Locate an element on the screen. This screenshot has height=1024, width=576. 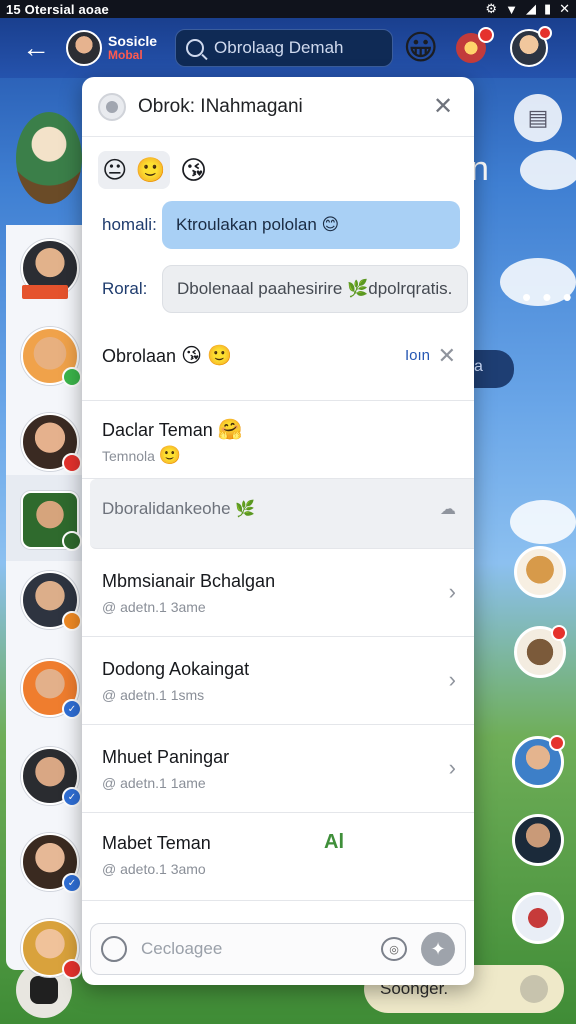
top-app-bar: ← Sosicle Mobal Obrolaag Demah 😀 is located at coordinates (288, 48).